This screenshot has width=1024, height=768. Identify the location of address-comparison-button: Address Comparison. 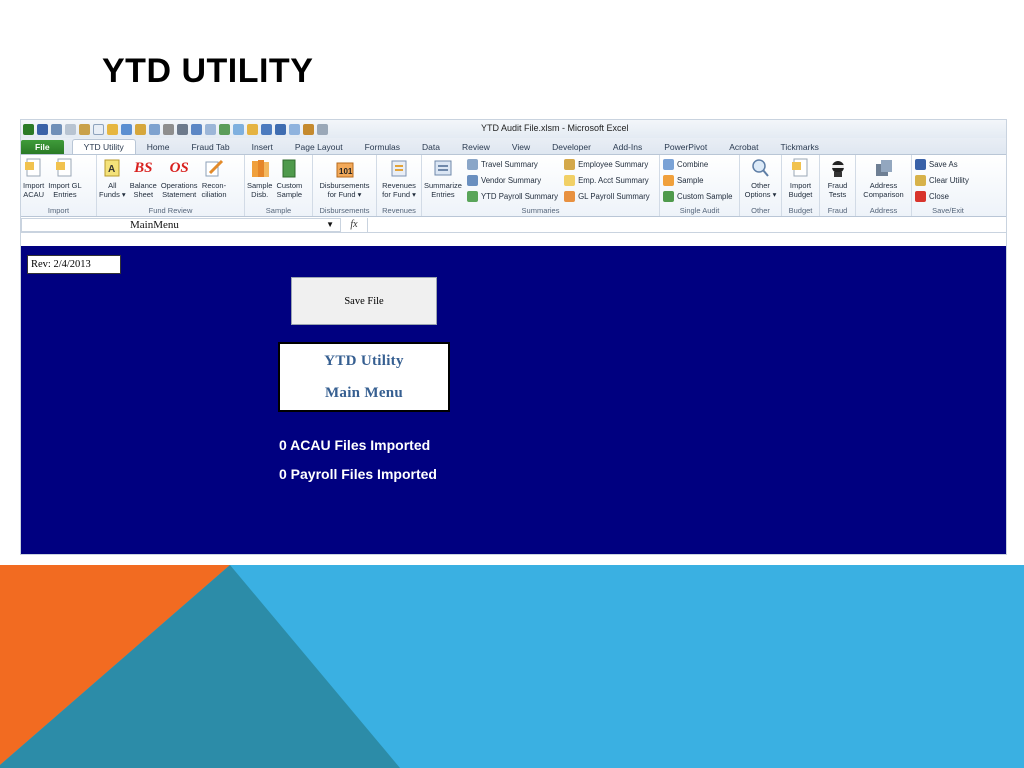
(883, 178).